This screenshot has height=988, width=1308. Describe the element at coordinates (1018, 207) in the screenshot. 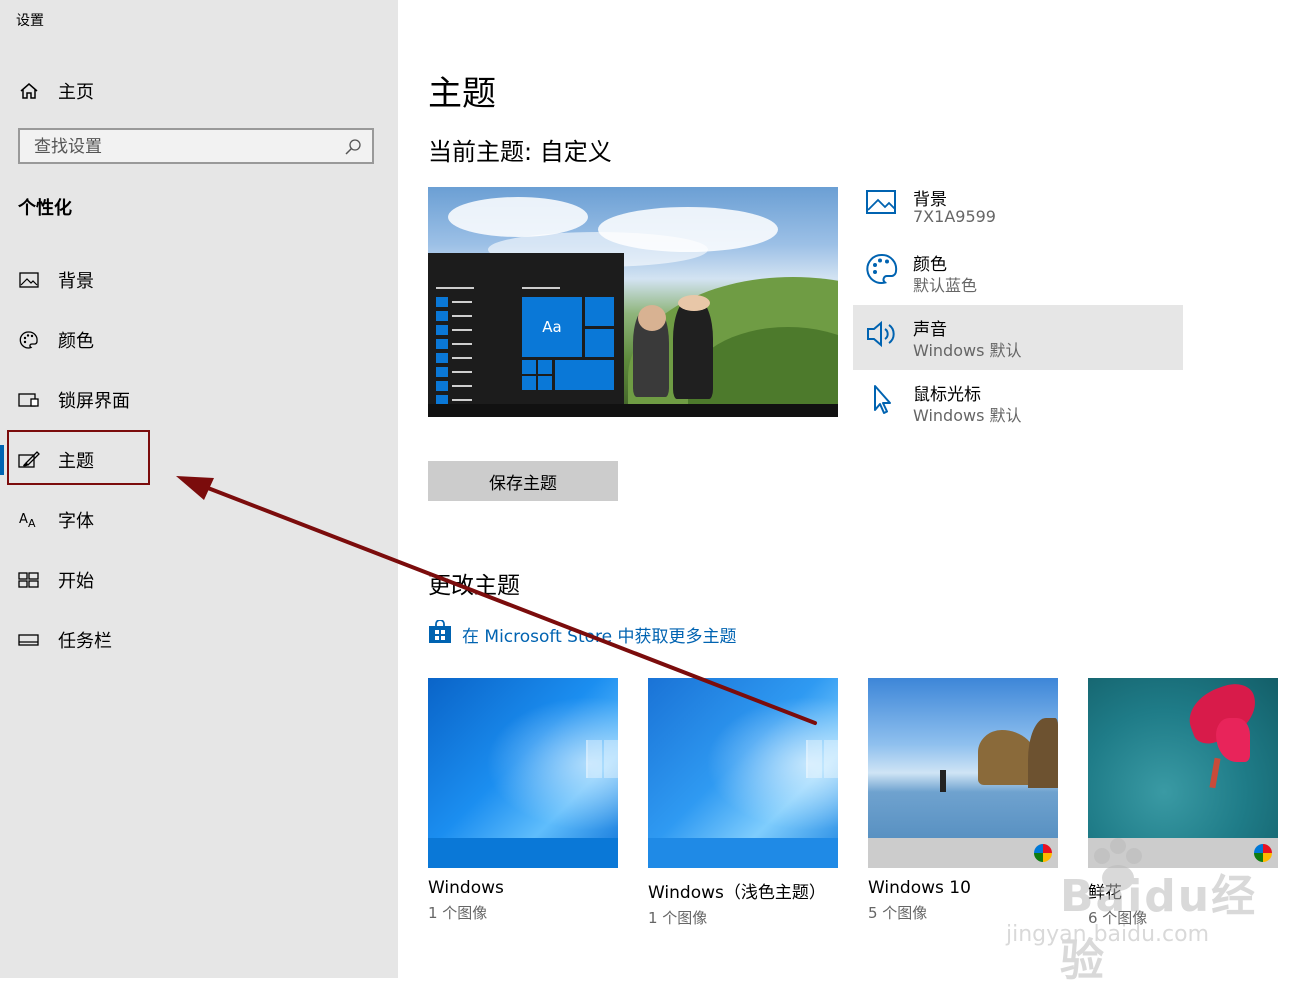

I see `property-background: 背景 7X1A9599` at that location.